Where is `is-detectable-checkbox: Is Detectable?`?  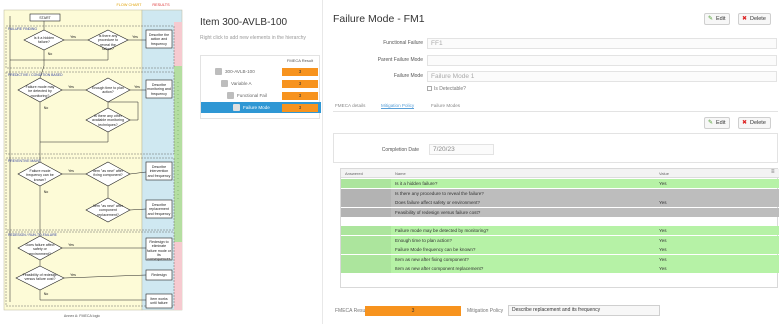
is-detectable-checkbox: Is Detectable? is located at coordinates (446, 89).